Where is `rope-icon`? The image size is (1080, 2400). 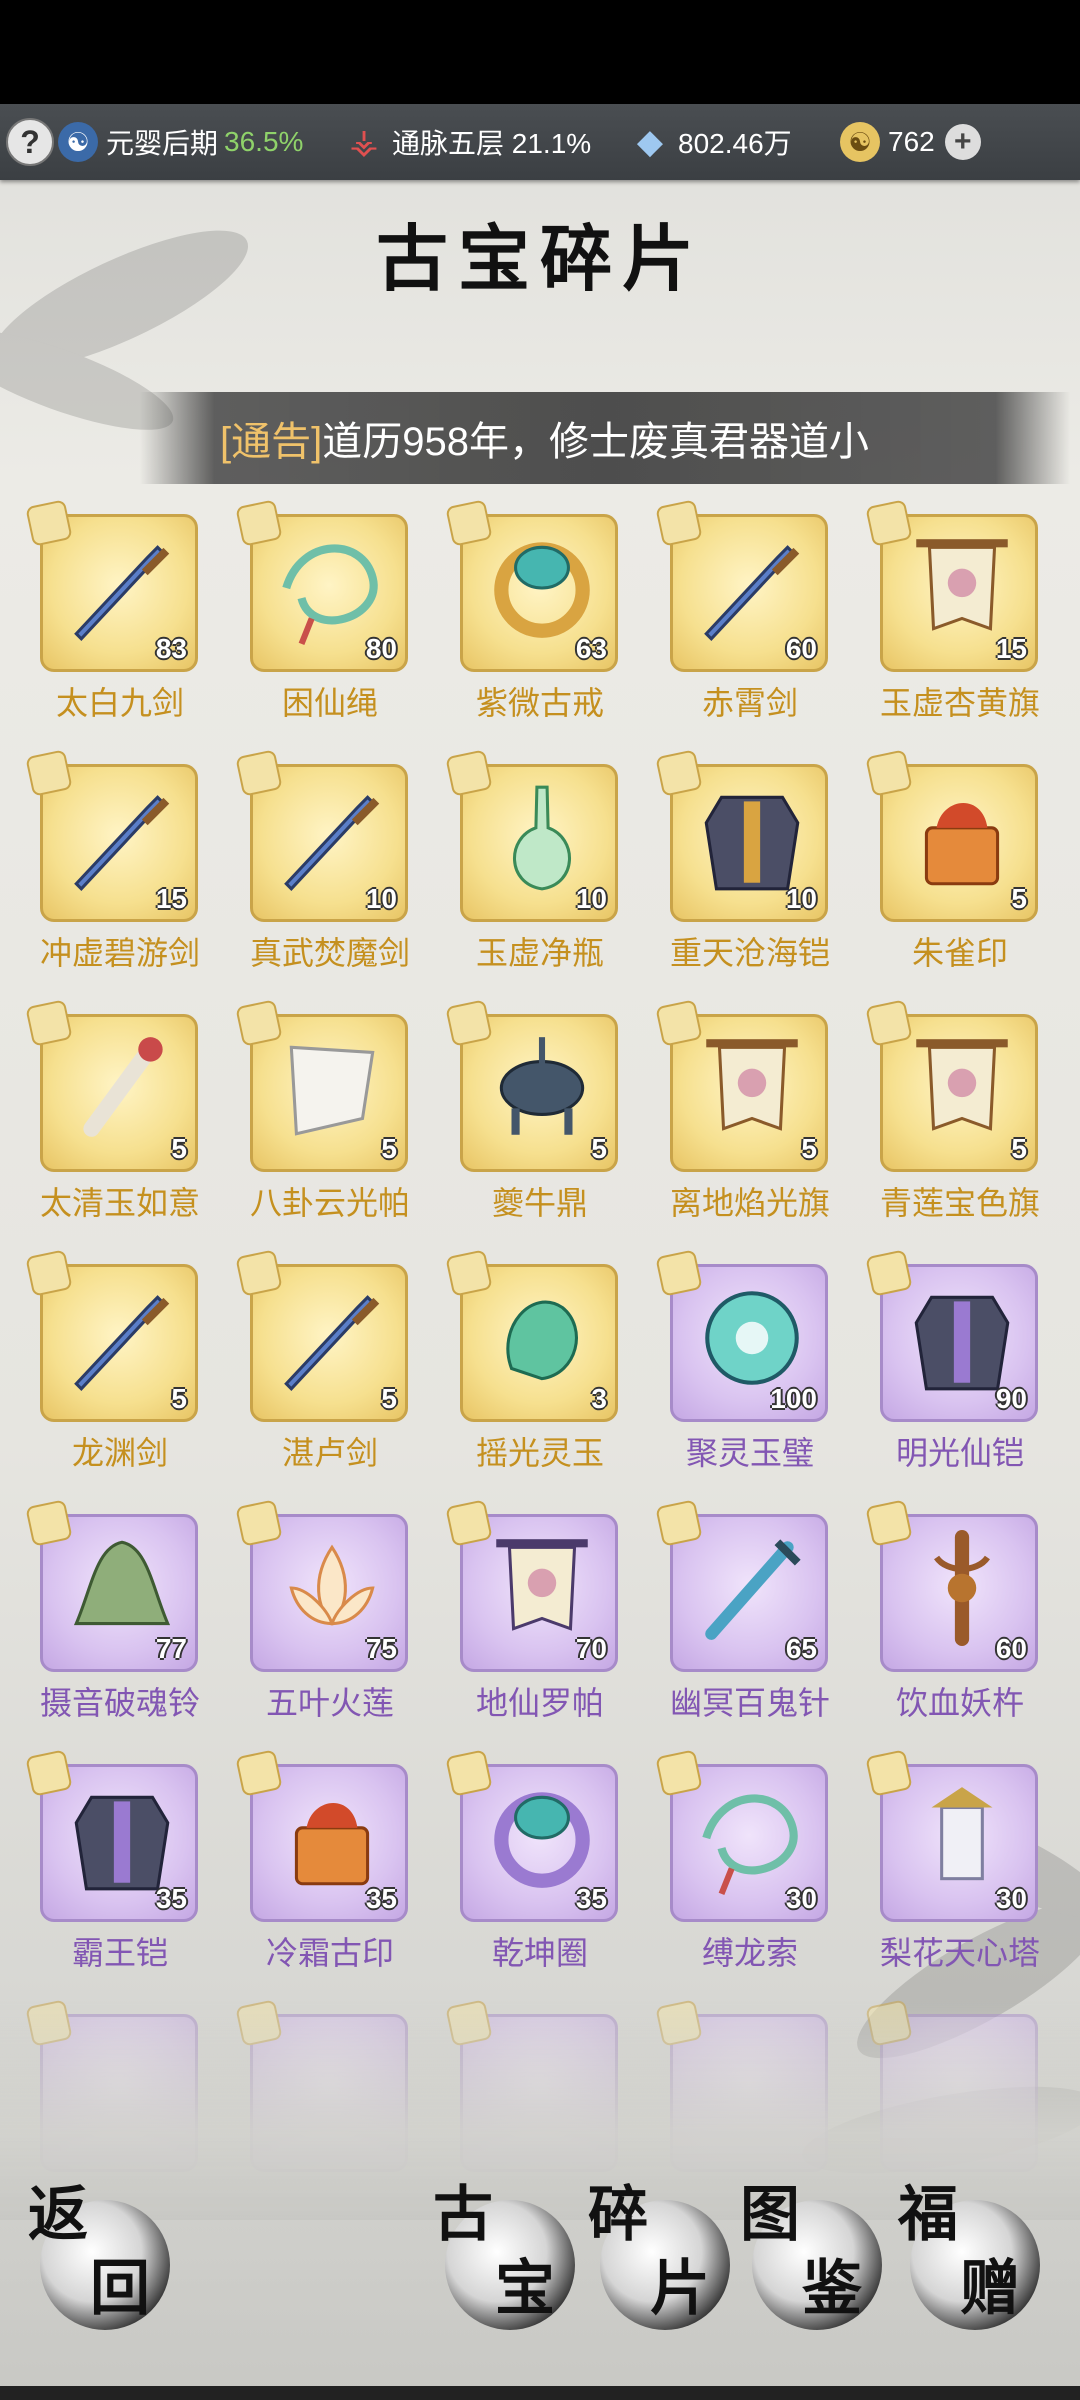 rope-icon is located at coordinates (332, 587).